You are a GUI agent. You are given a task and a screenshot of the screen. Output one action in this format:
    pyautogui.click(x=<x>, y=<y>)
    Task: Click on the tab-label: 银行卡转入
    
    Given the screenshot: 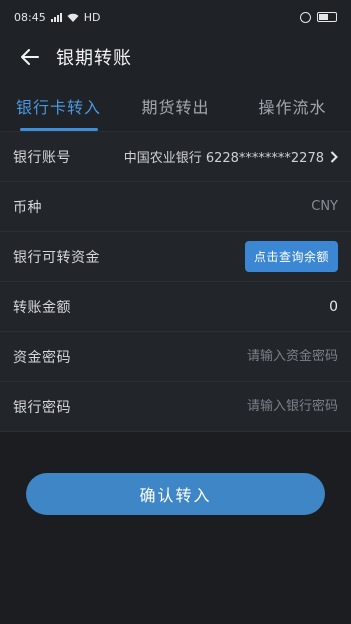 What is the action you would take?
    pyautogui.click(x=58, y=107)
    